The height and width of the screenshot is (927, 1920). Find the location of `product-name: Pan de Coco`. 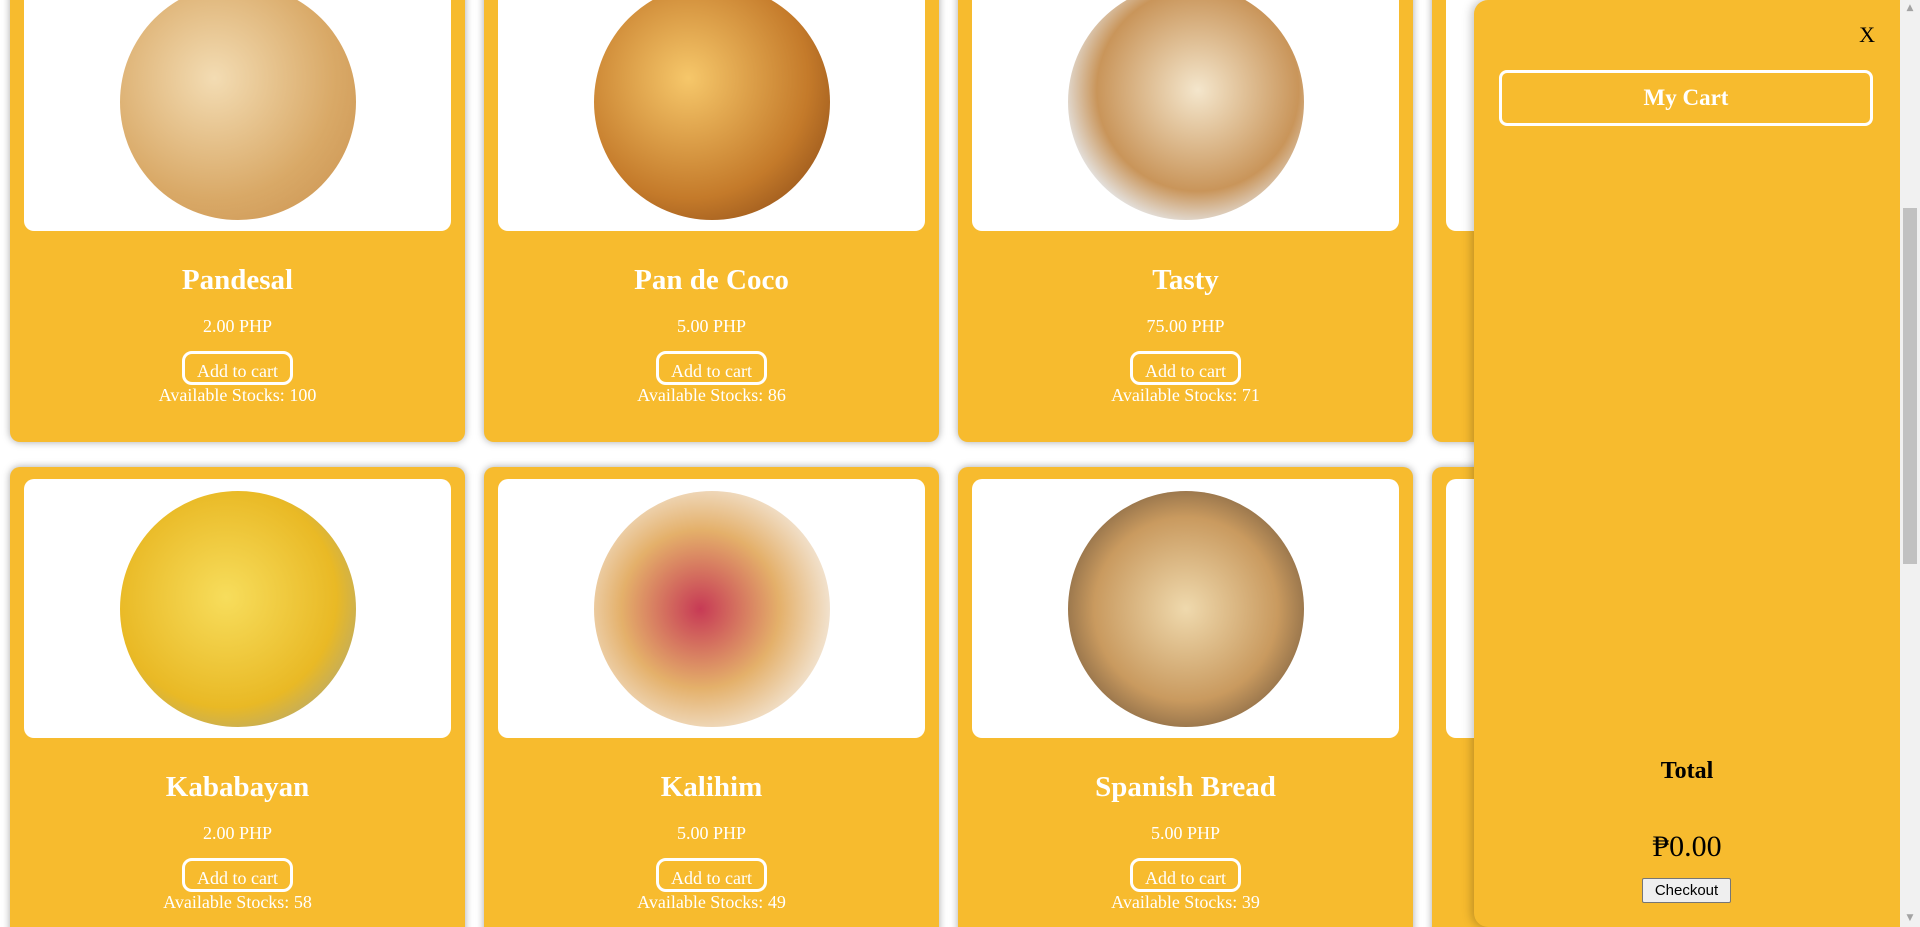

product-name: Pan de Coco is located at coordinates (711, 280).